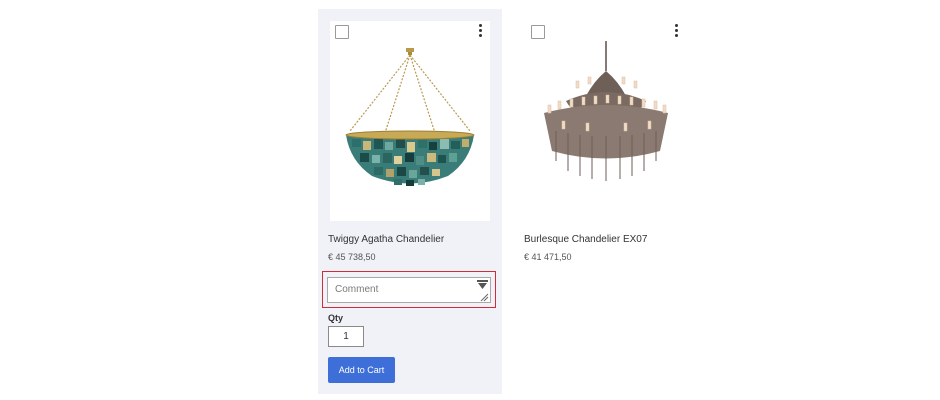 Image resolution: width=940 pixels, height=400 pixels. I want to click on scroll-down-arrow-icon, so click(482, 284).